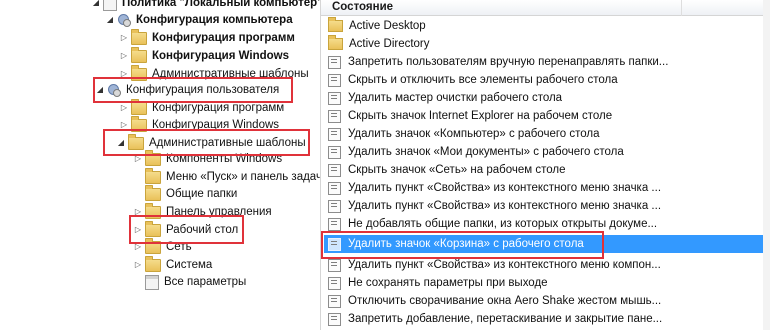 The image size is (770, 330). Describe the element at coordinates (545, 8) in the screenshot. I see `column-header-state: Состояние` at that location.